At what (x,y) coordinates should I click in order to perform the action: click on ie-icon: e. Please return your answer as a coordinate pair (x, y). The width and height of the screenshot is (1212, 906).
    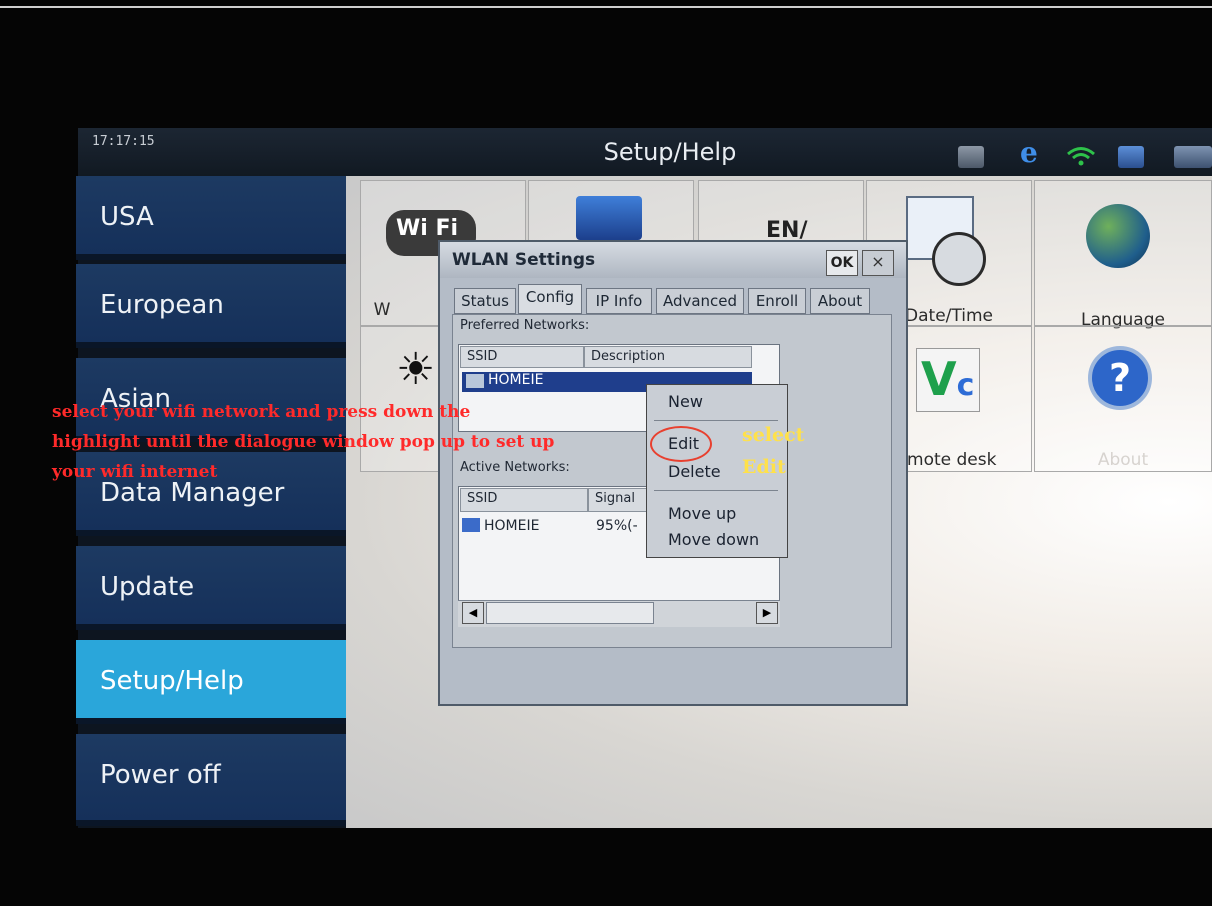
    Looking at the image, I should click on (1029, 152).